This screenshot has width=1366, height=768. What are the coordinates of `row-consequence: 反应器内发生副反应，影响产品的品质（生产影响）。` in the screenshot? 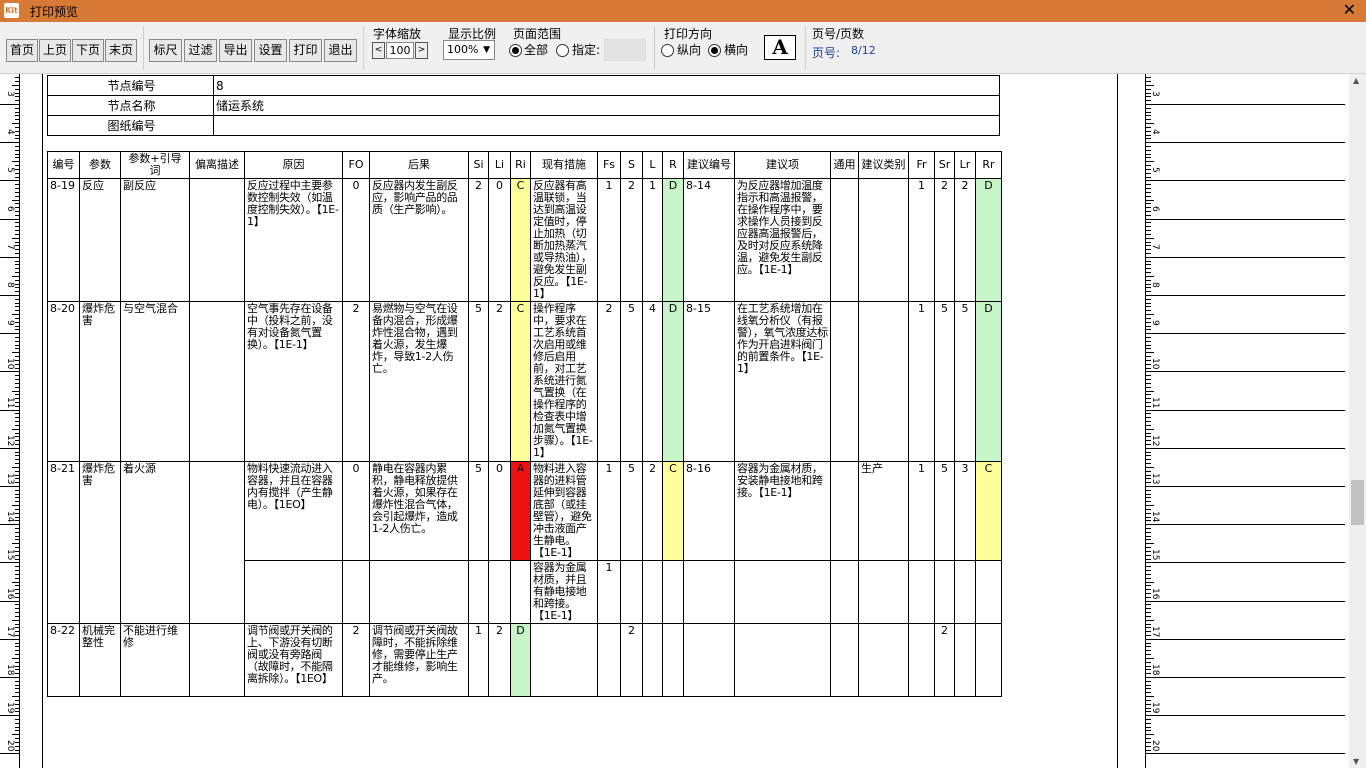 It's located at (419, 240).